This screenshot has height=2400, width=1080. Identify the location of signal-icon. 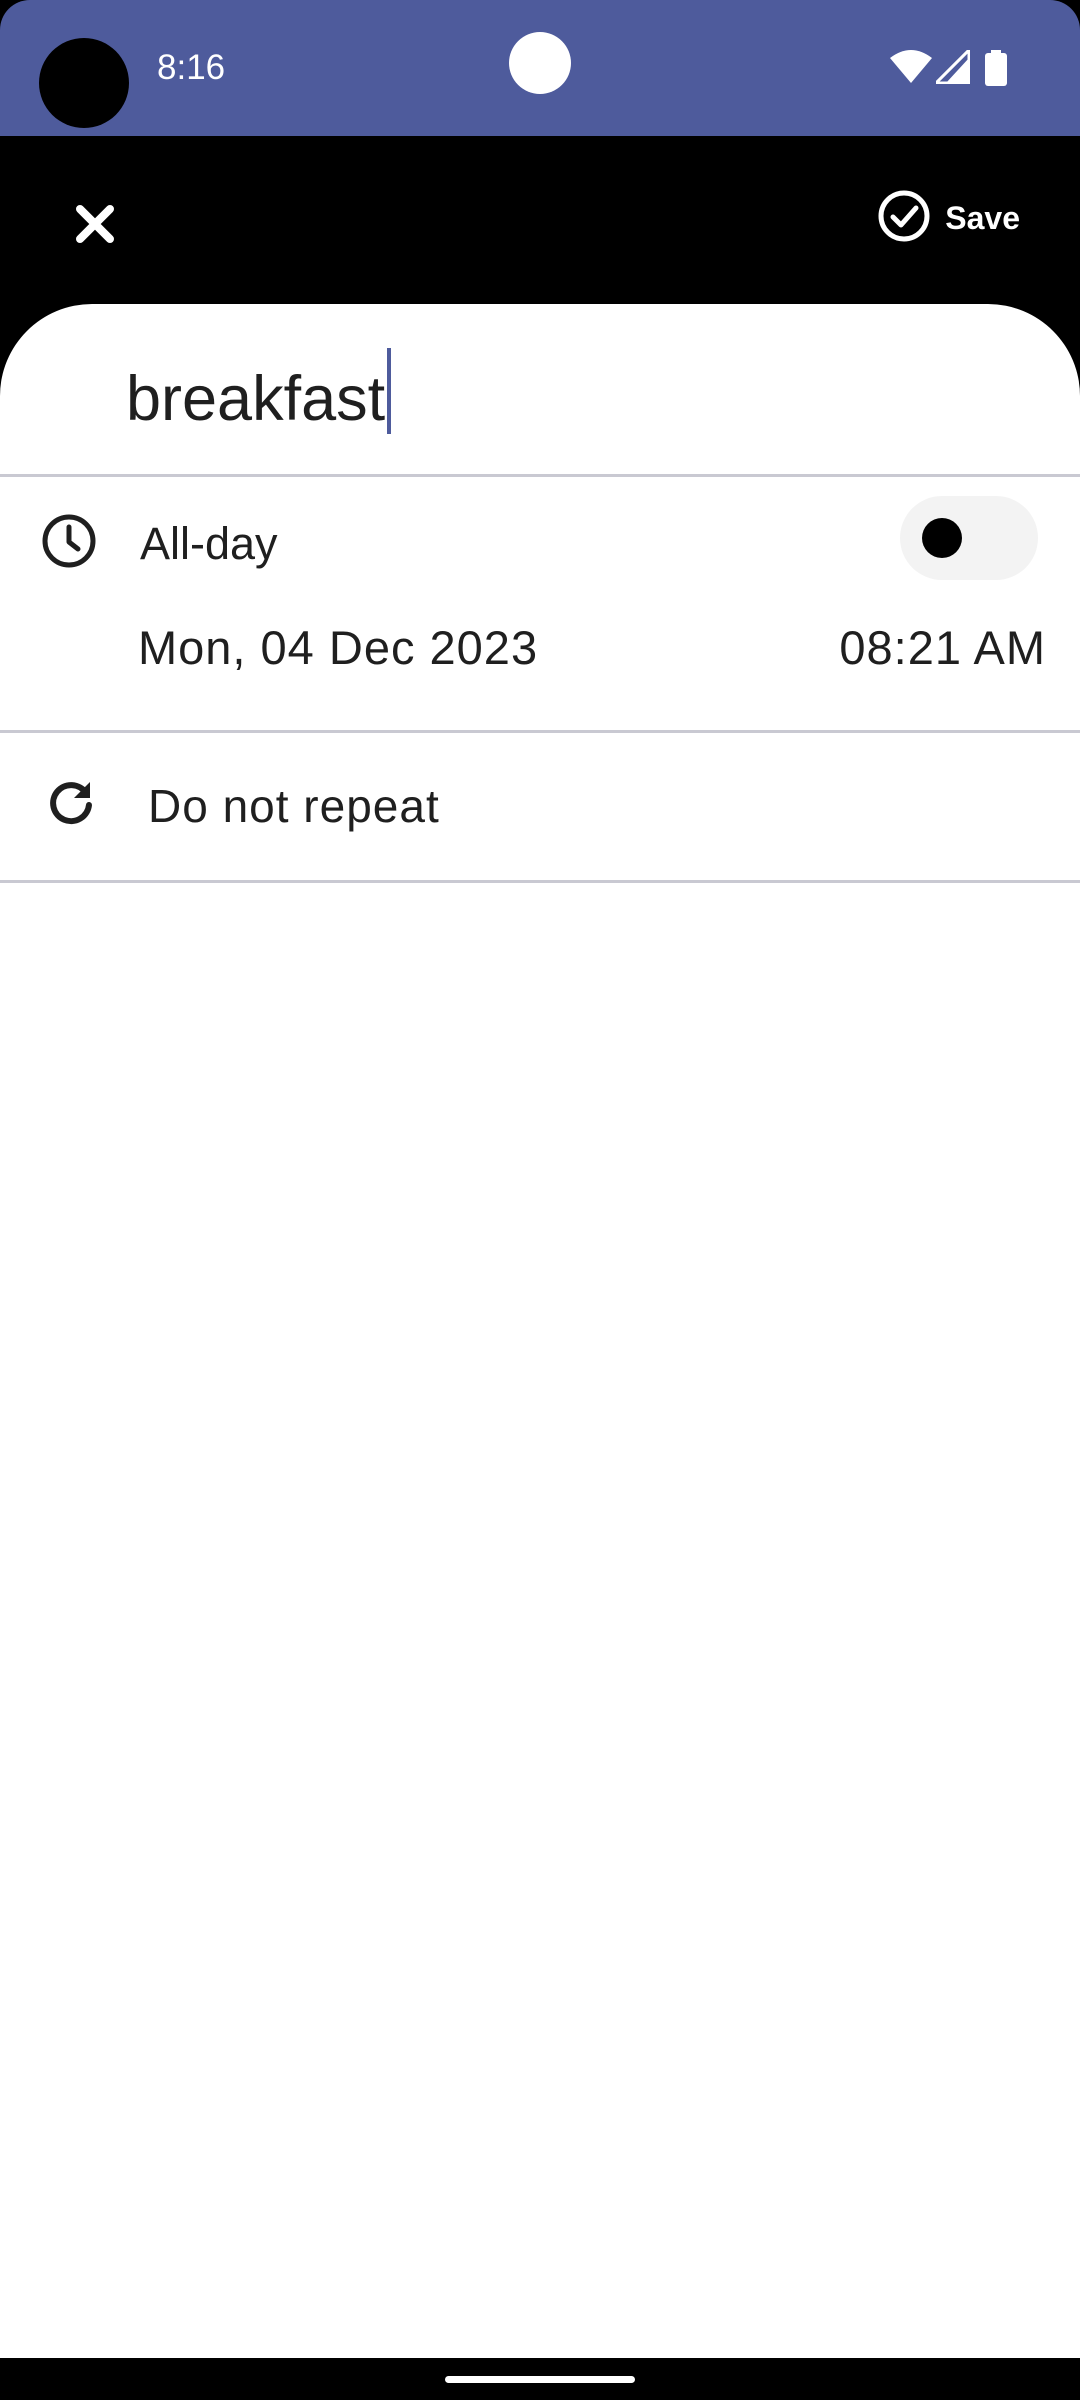
(951, 67).